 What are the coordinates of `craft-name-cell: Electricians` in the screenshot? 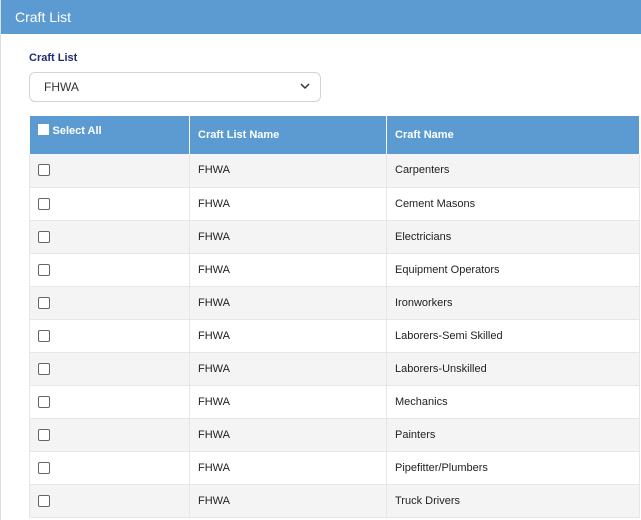 It's located at (513, 237).